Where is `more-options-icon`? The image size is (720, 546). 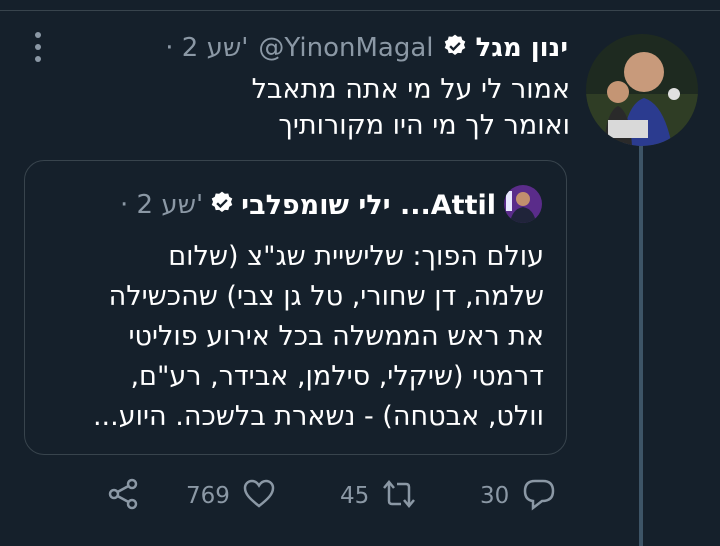
more-options-icon is located at coordinates (38, 47).